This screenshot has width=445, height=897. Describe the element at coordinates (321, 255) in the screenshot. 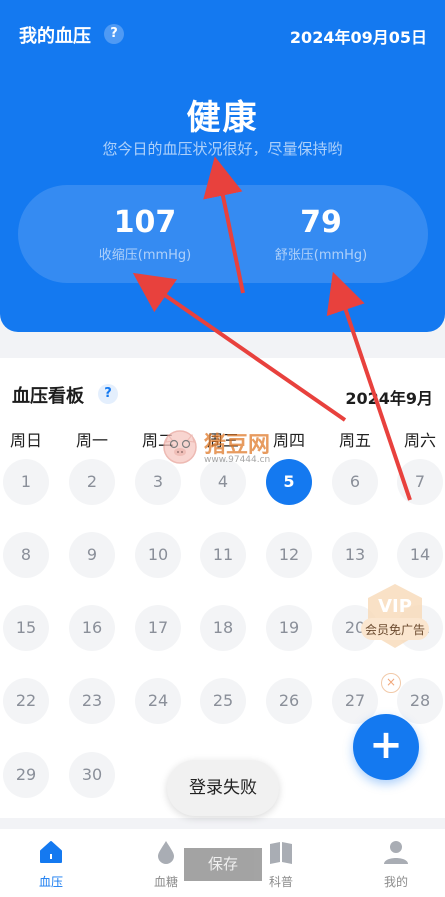

I see `diastolic-label: 舒张压(mmHg)` at that location.